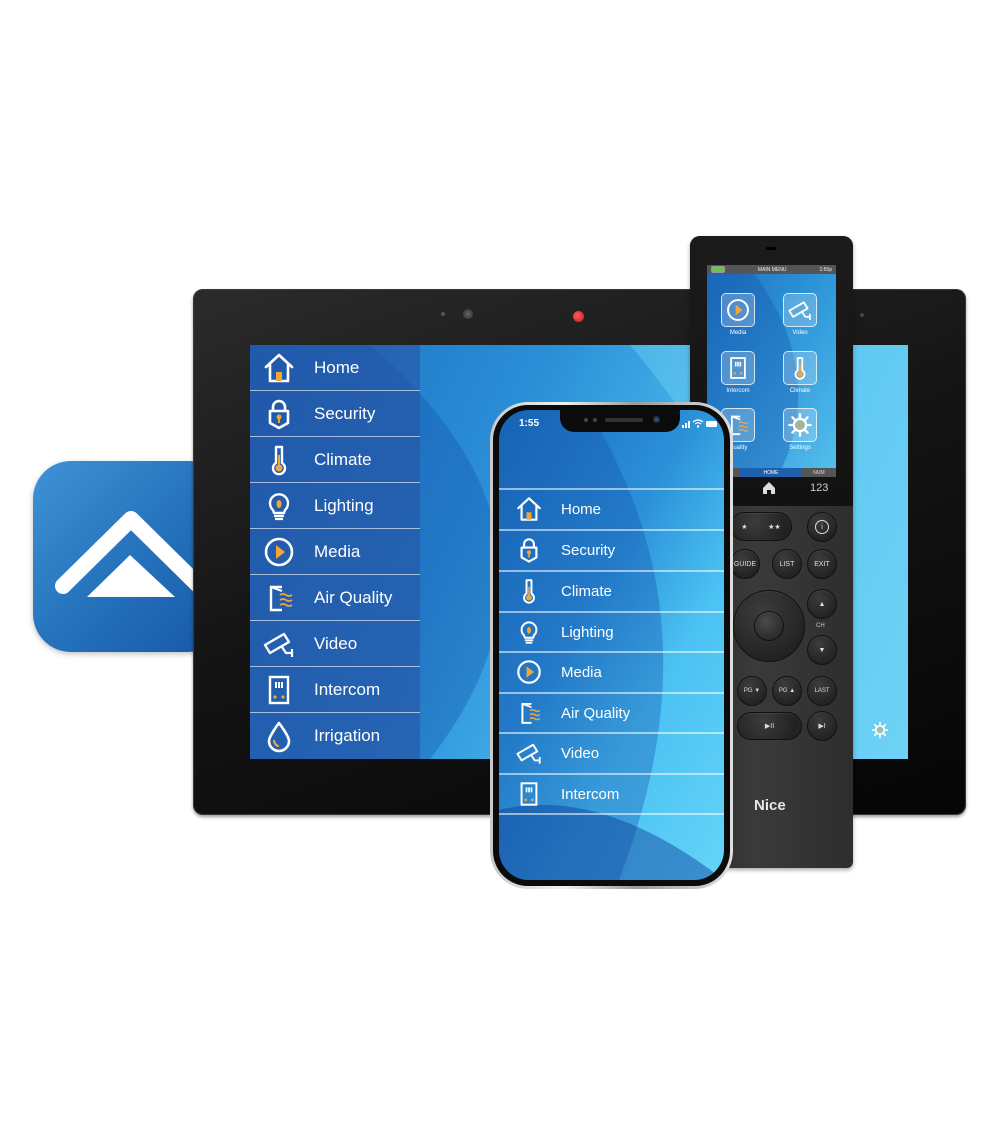 The image size is (1000, 1125). Describe the element at coordinates (770, 805) in the screenshot. I see `brand-logo: Nice` at that location.